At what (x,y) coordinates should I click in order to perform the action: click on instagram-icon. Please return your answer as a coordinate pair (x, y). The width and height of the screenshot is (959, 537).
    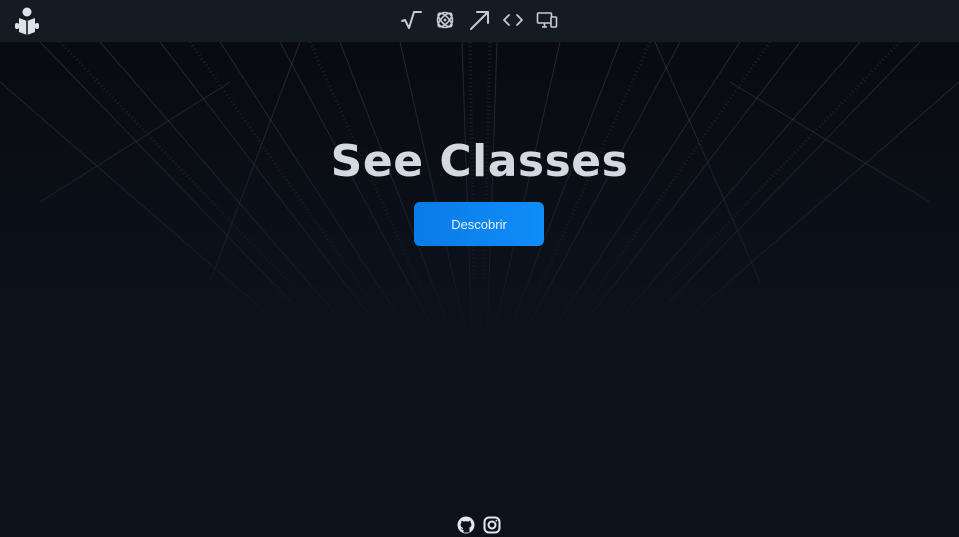
    Looking at the image, I should click on (492, 525).